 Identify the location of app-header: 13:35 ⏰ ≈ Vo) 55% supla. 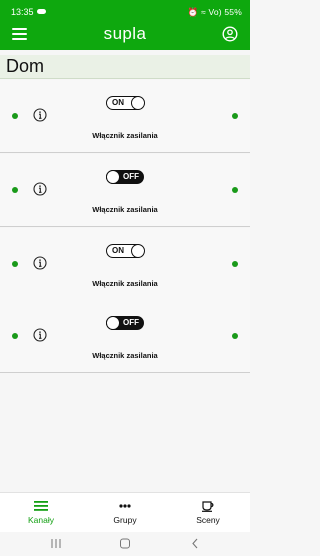
(125, 25).